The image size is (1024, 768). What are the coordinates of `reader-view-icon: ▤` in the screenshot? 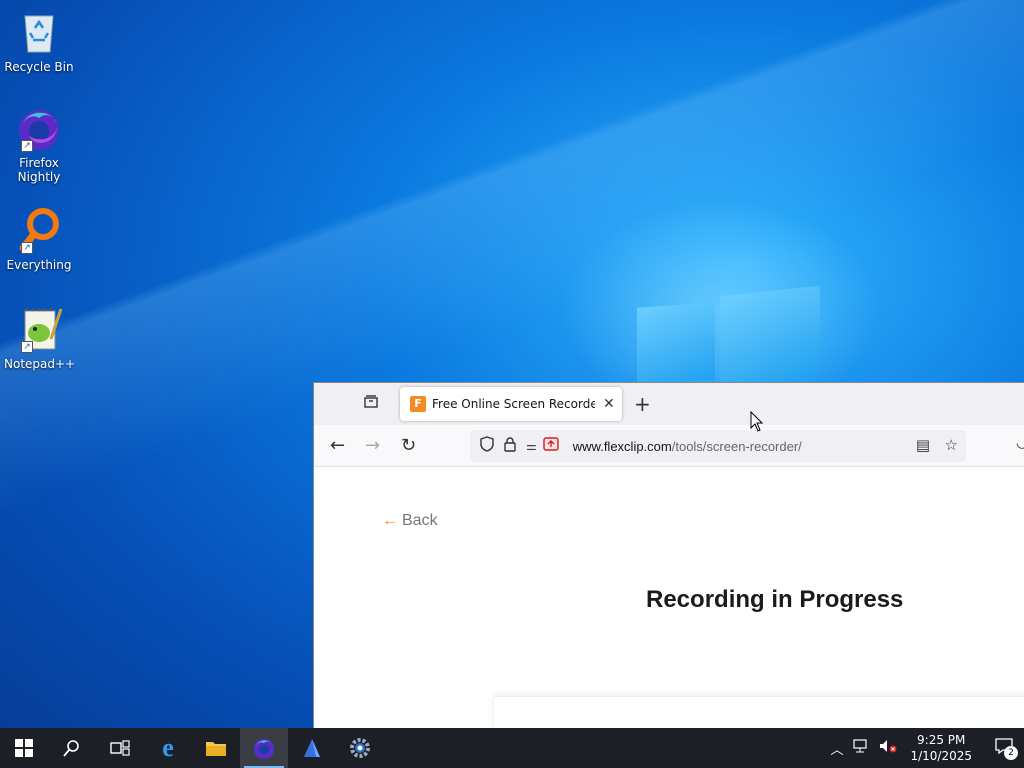 It's located at (923, 445).